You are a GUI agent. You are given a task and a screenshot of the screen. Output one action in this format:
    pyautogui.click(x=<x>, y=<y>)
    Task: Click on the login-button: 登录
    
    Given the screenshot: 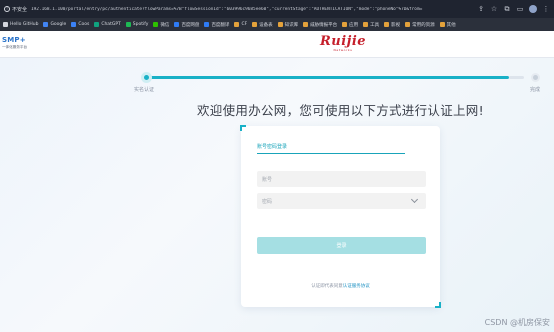 What is the action you would take?
    pyautogui.click(x=341, y=245)
    